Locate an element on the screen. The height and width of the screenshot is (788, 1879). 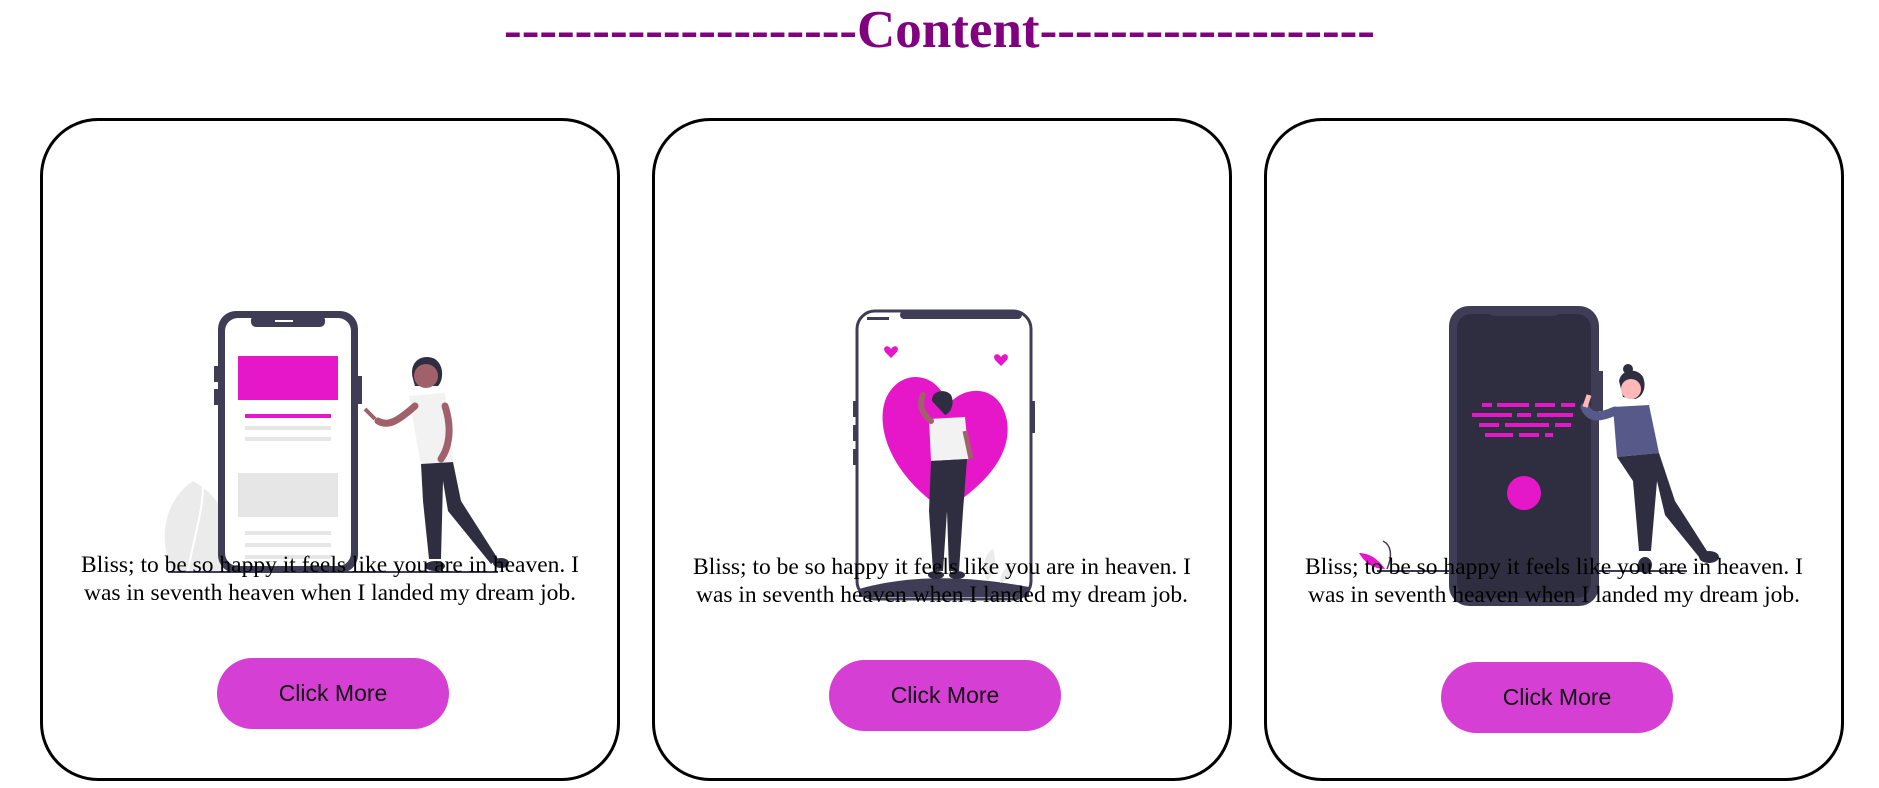
woman-tapping-phone-illustration is located at coordinates (336, 442).